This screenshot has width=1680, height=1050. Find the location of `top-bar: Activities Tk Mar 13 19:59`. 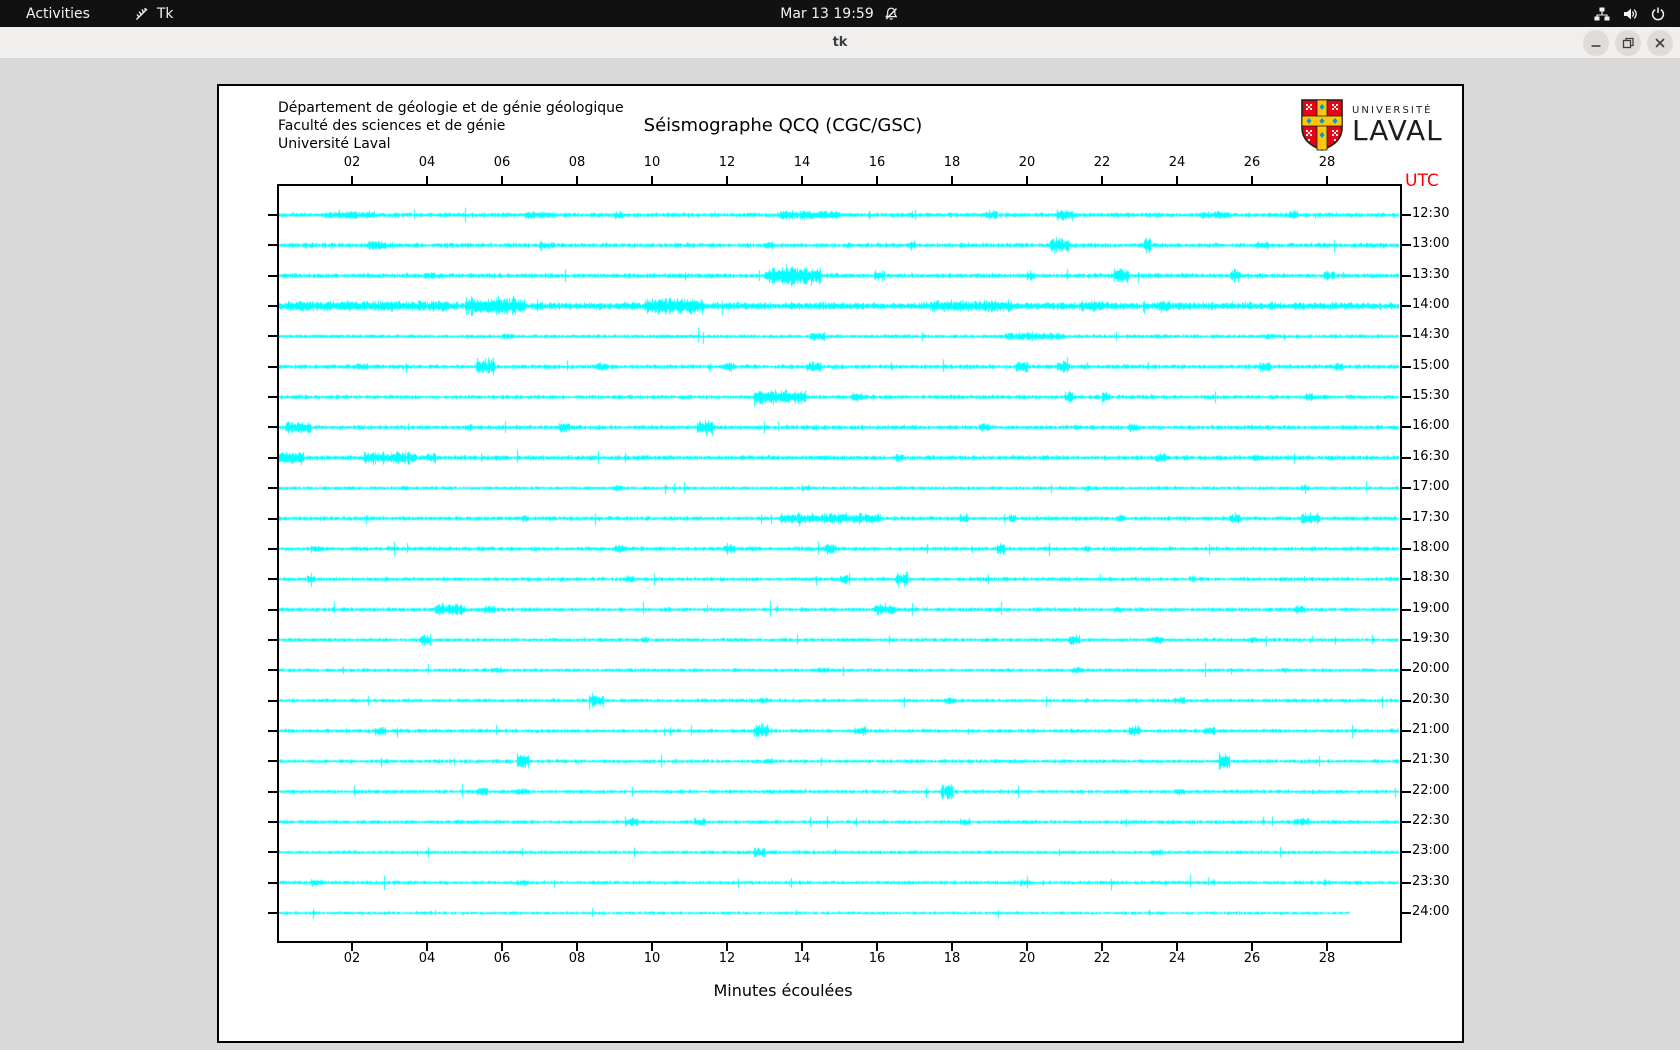

top-bar: Activities Tk Mar 13 19:59 is located at coordinates (840, 13).